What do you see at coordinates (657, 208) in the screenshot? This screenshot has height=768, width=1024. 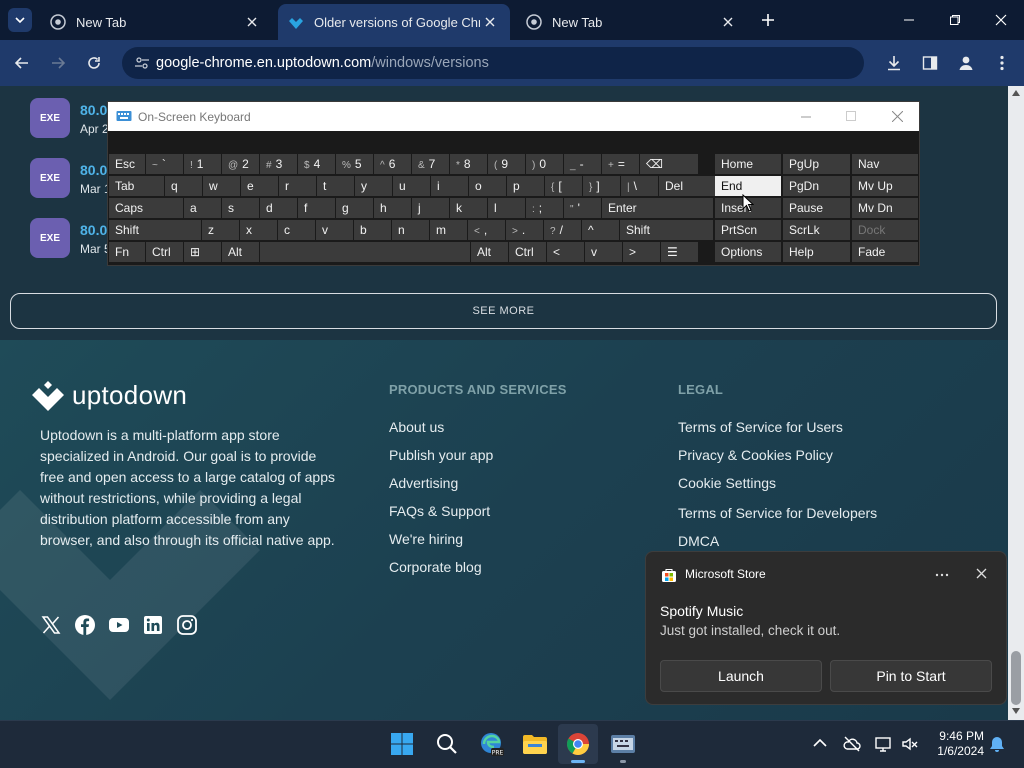 I see `osk-key: Enter` at bounding box center [657, 208].